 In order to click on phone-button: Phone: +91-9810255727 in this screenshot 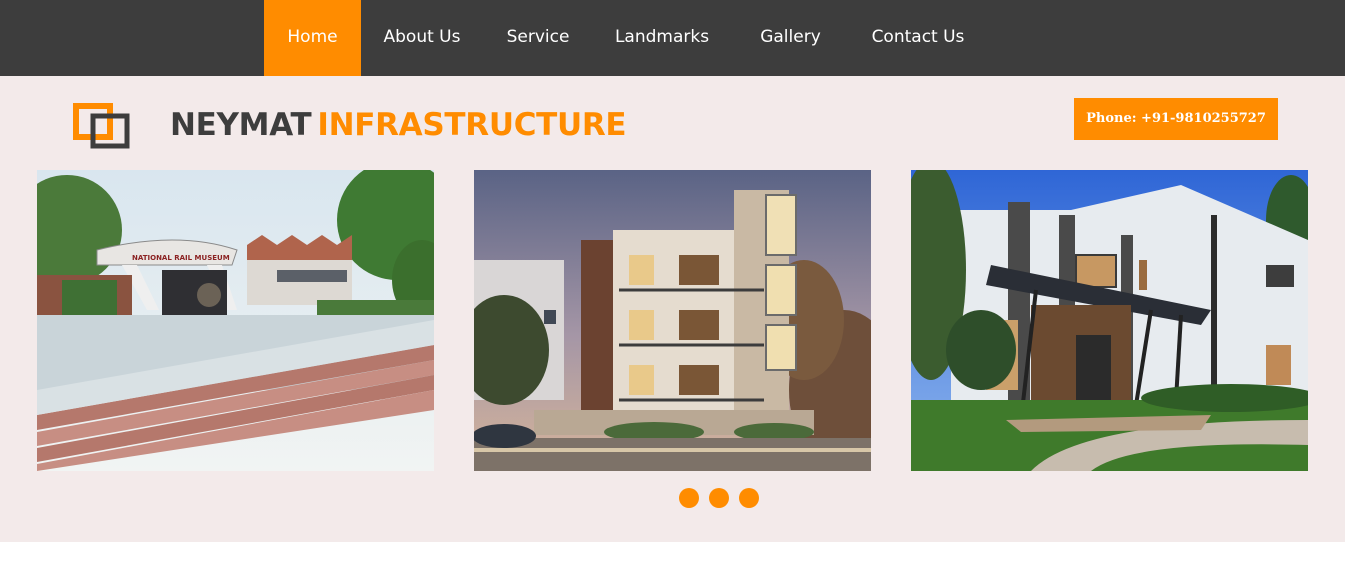, I will do `click(1176, 119)`.